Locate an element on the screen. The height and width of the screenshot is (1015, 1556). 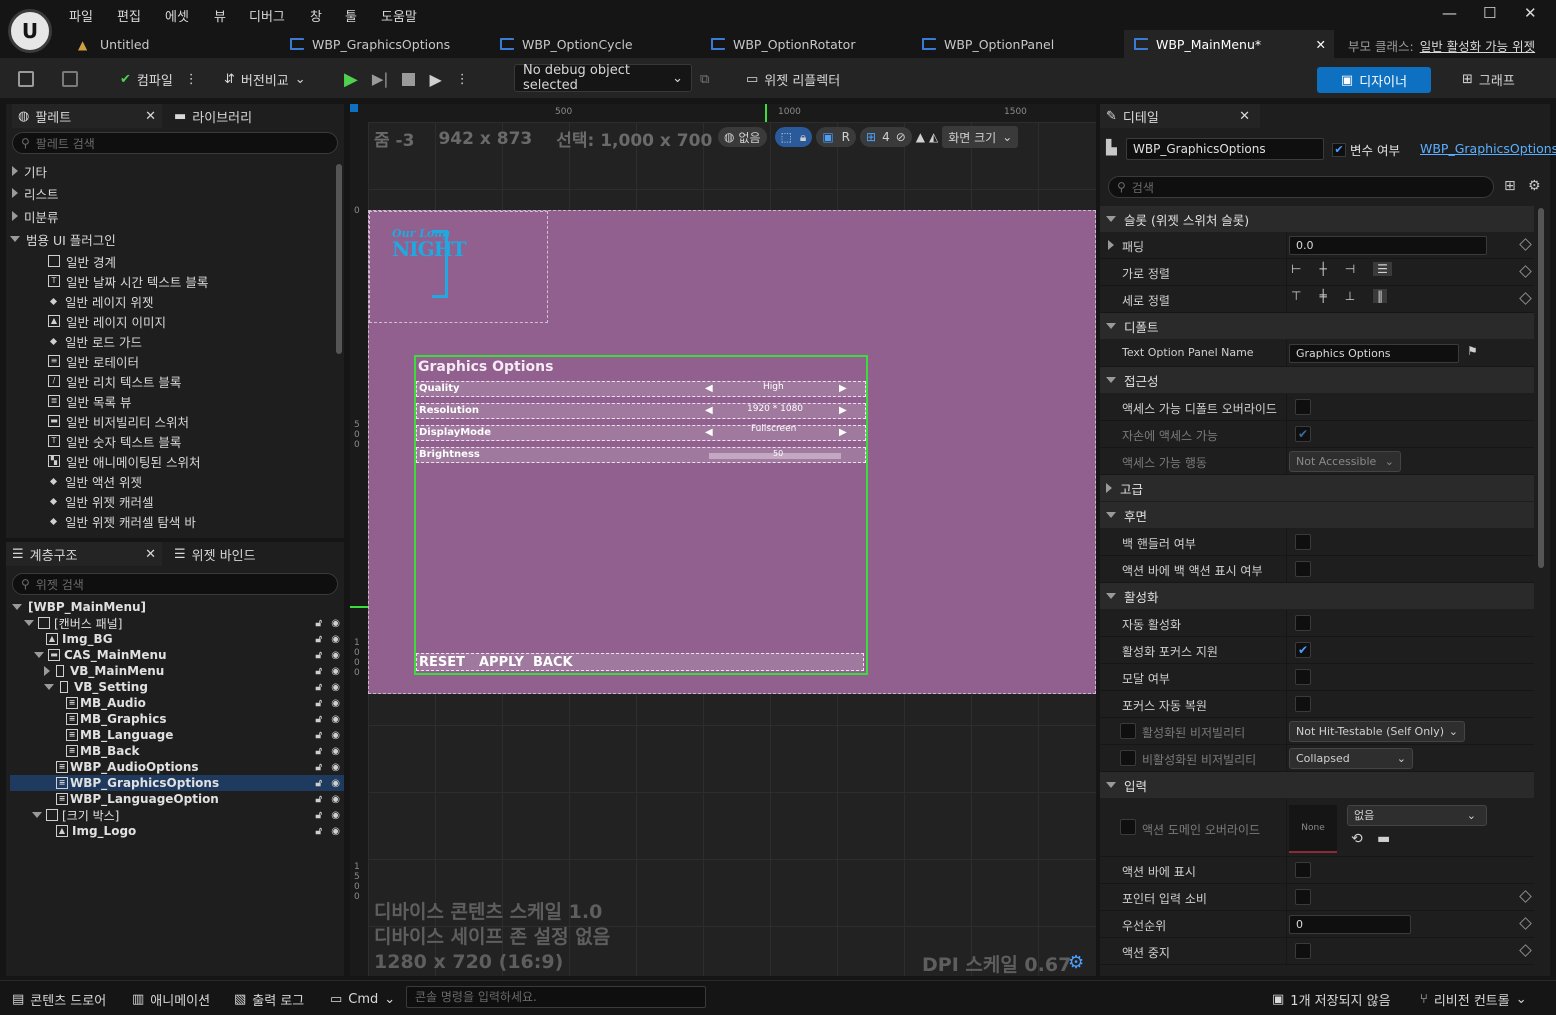
widget-reflector-button: ▭ 위젯 리플렉터 is located at coordinates (793, 79).